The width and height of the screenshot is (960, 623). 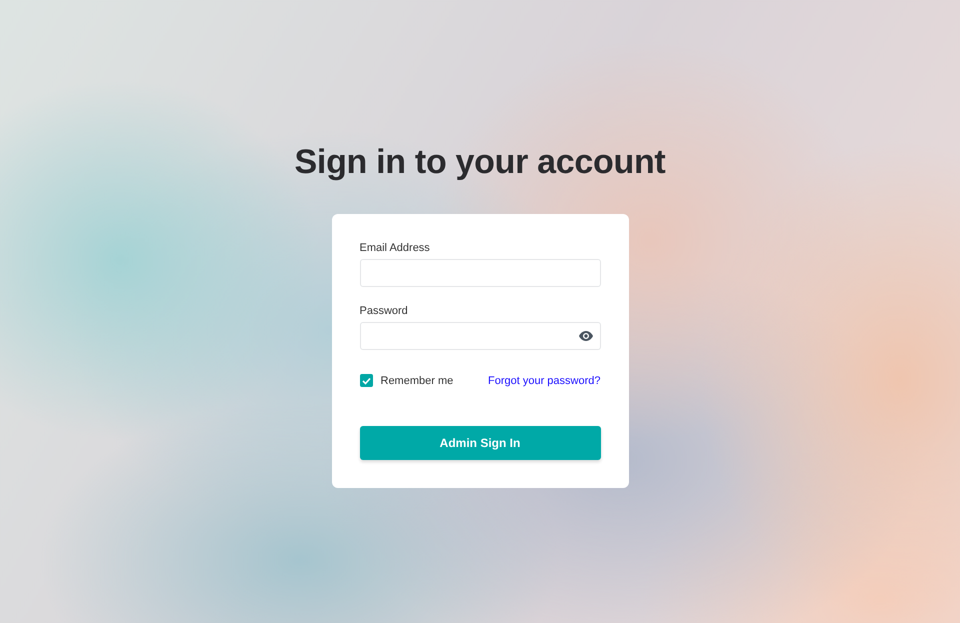 I want to click on eye-icon, so click(x=585, y=336).